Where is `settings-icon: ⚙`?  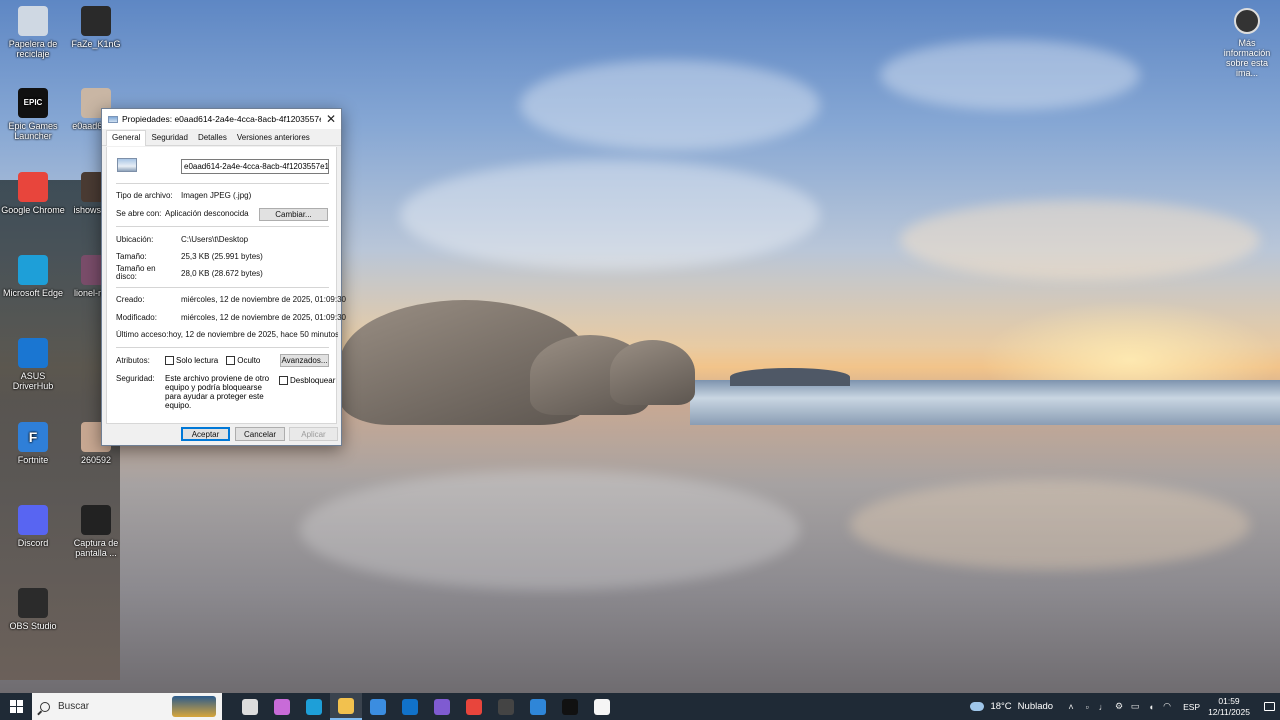
settings-icon: ⚙ is located at coordinates (1119, 706).